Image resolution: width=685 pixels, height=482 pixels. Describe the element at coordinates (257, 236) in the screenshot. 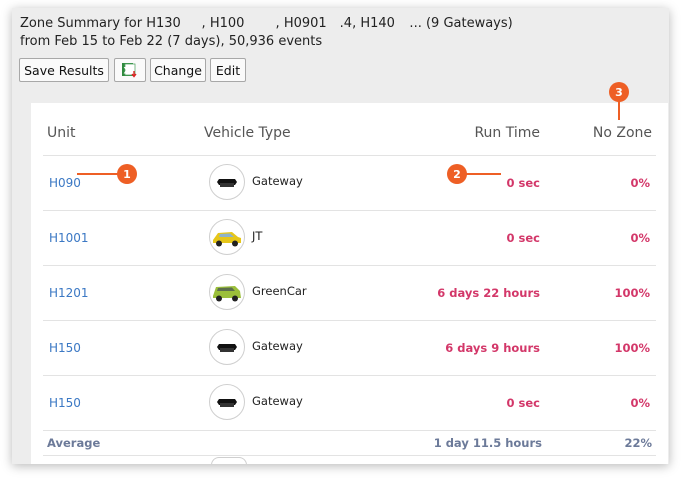

I see `vehicle-type-label: JT` at that location.